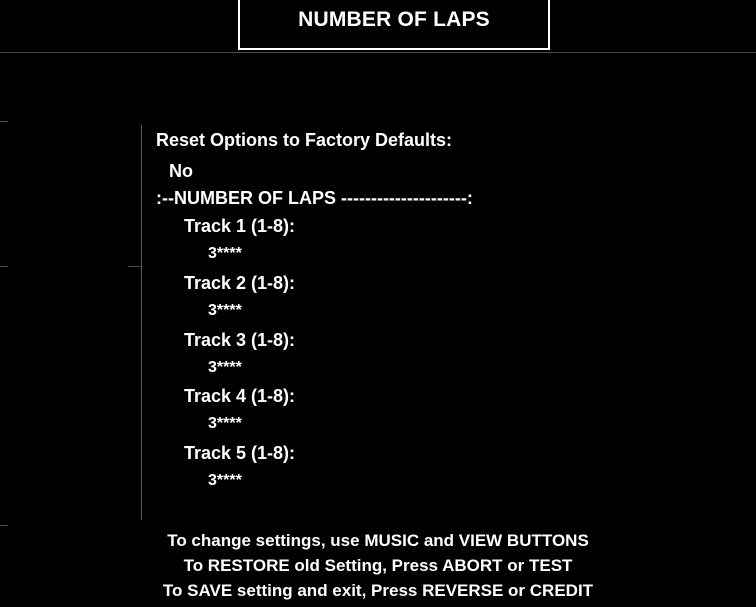 The image size is (756, 607). What do you see at coordinates (239, 226) in the screenshot?
I see `track-1-label: Track 1 (1-8):` at bounding box center [239, 226].